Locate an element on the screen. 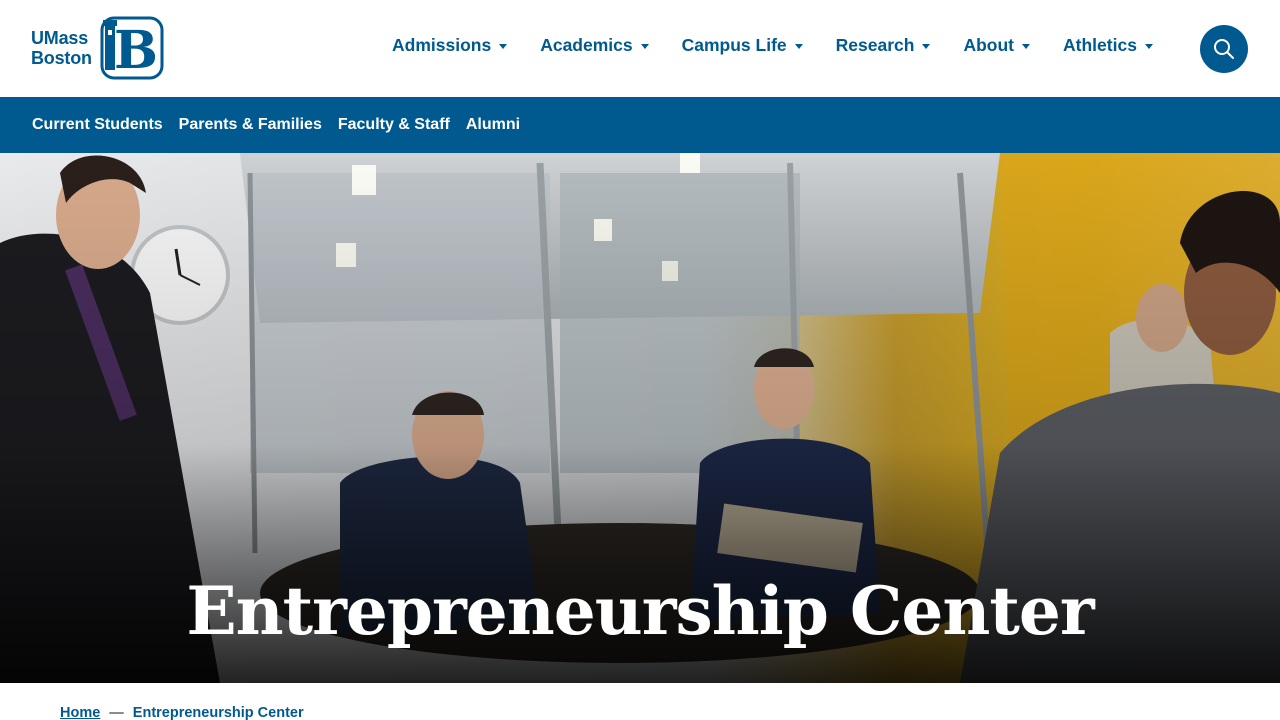 This screenshot has height=720, width=1280. umass-boston-logo: UMass Boston B is located at coordinates (98, 48).